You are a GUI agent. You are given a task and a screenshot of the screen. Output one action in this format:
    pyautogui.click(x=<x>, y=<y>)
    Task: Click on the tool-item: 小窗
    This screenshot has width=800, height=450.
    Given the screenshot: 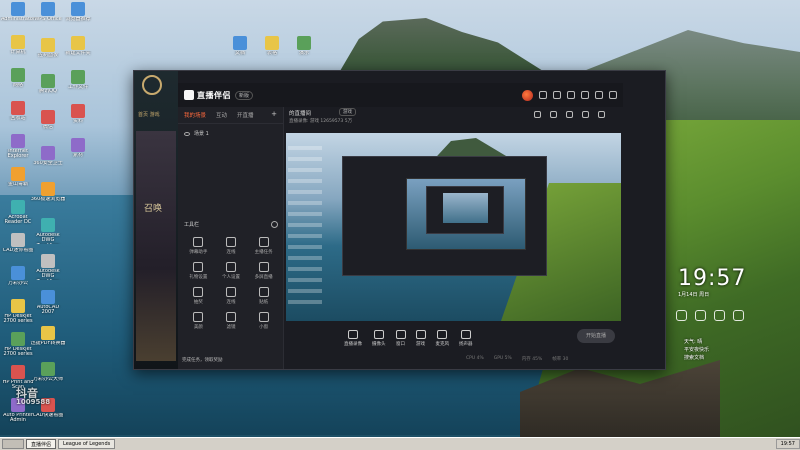 What is the action you would take?
    pyautogui.click(x=263, y=321)
    